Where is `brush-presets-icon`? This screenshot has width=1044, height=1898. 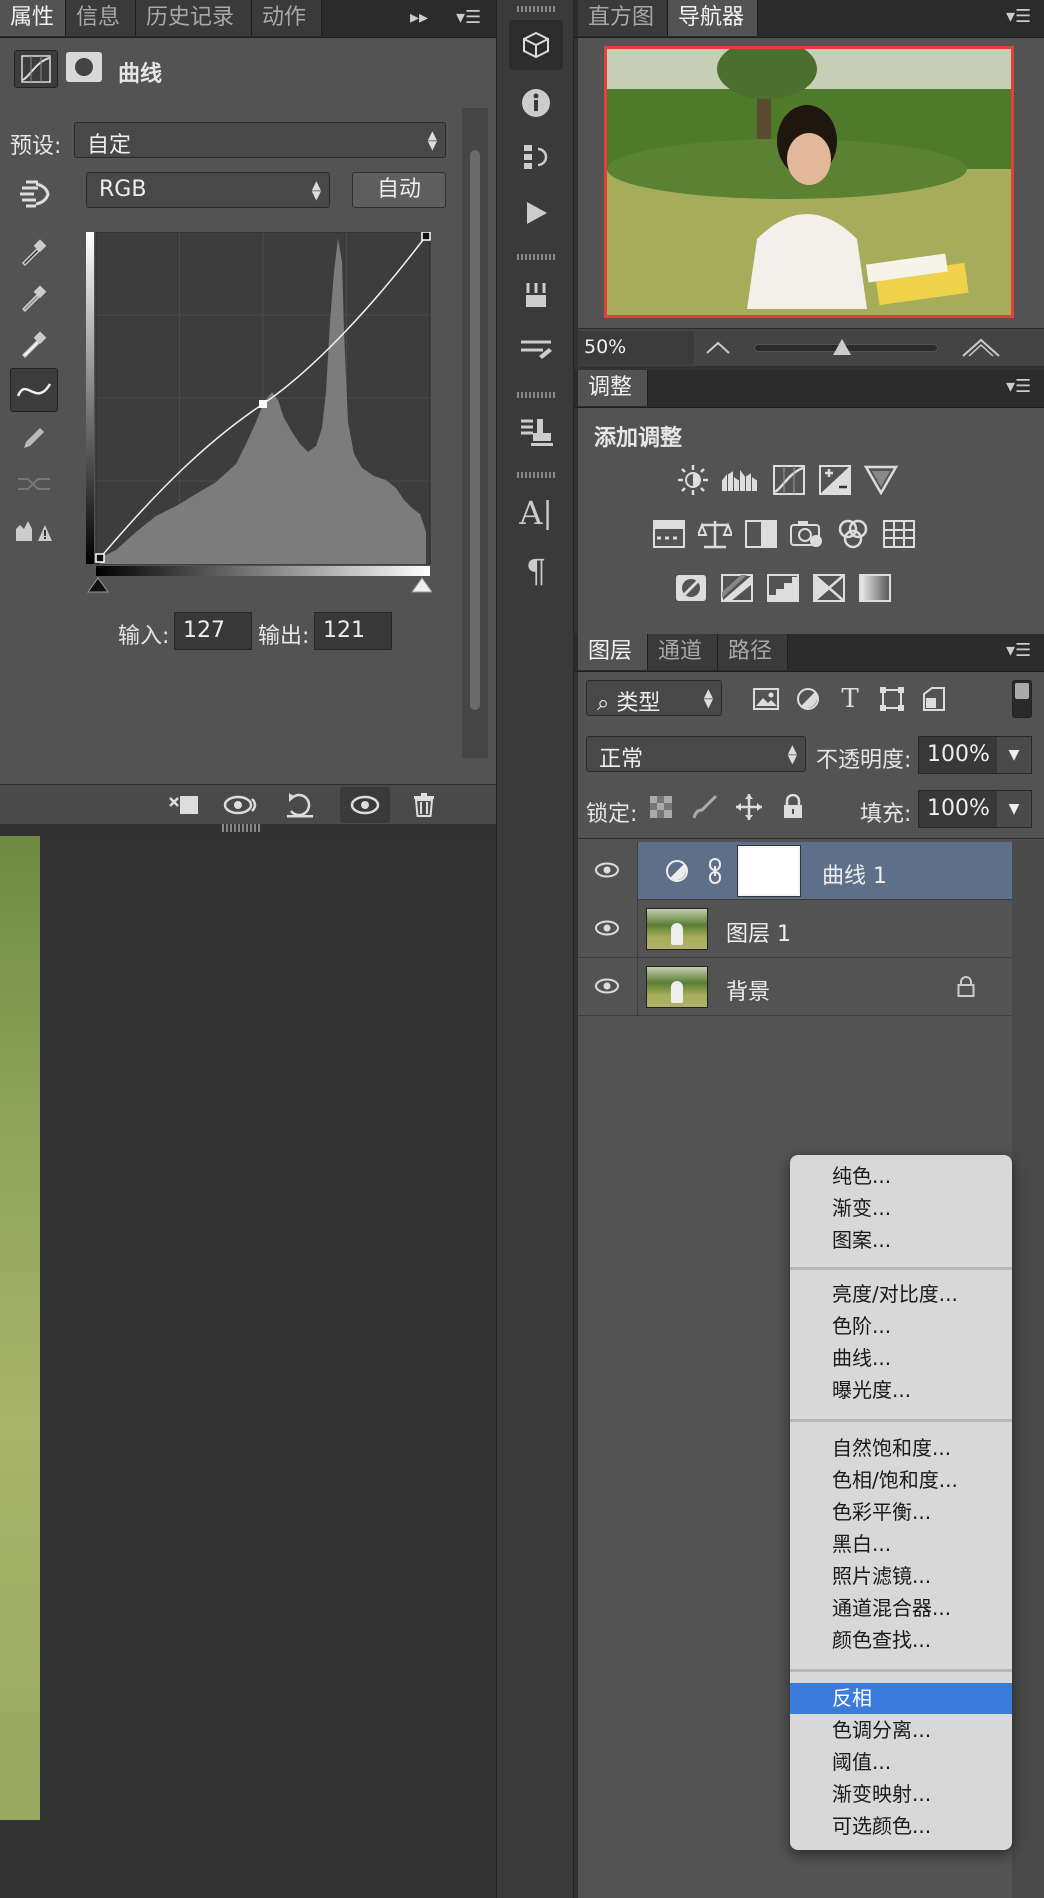 brush-presets-icon is located at coordinates (536, 295).